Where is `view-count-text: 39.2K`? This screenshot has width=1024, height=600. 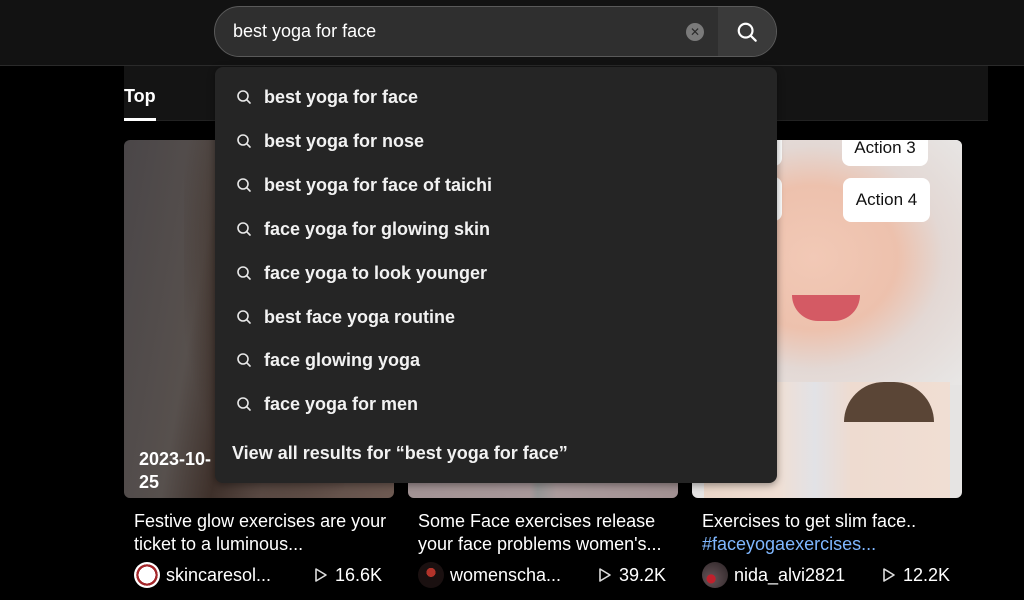
view-count-text: 39.2K is located at coordinates (642, 574).